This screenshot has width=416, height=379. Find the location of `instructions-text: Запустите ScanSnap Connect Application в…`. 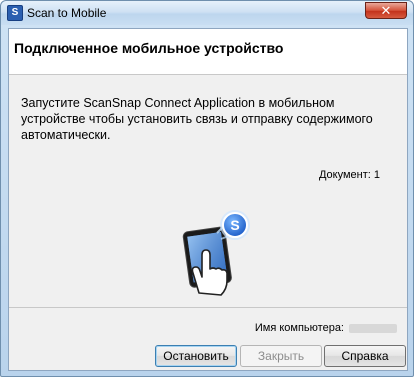

instructions-text: Запустите ScanSnap Connect Application в… is located at coordinates (197, 119).